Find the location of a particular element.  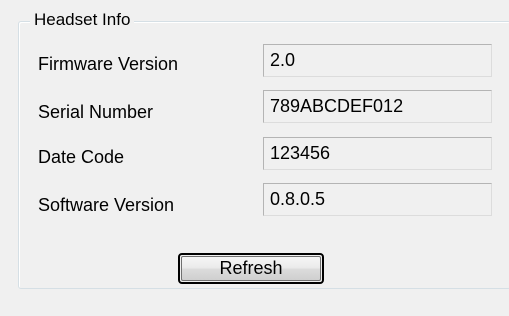

firmware-version-label: Firmware Version is located at coordinates (108, 64).